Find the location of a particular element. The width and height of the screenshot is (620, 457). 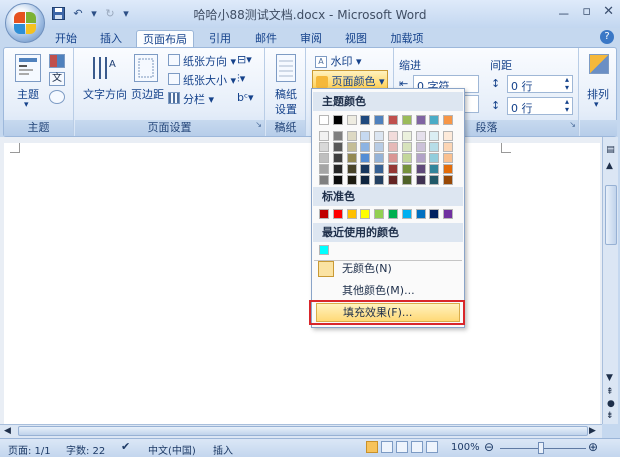

page-count: 页面: 1/1 is located at coordinates (29, 449).